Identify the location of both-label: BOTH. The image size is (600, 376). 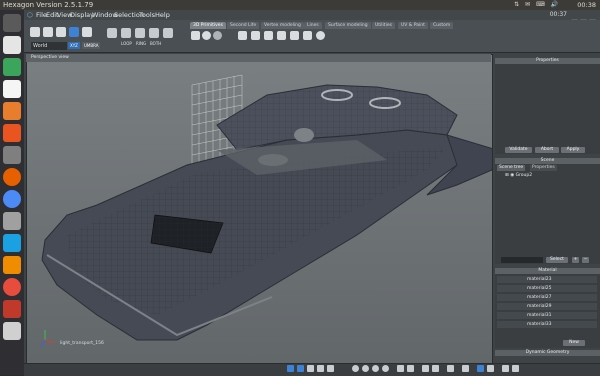
(155, 44).